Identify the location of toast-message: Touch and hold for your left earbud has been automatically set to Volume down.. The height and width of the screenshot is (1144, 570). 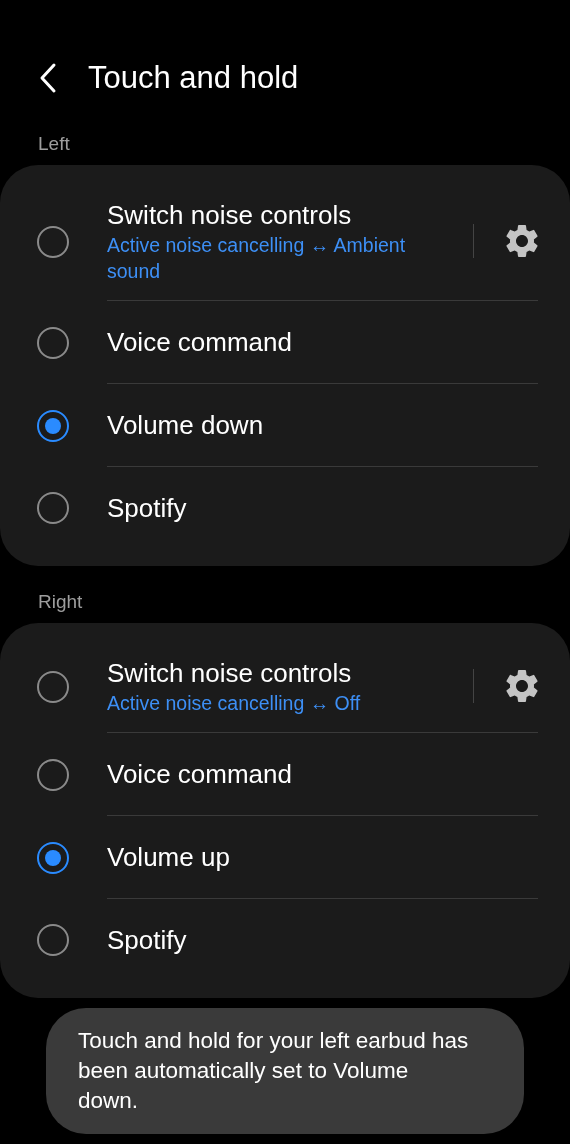
(285, 1071).